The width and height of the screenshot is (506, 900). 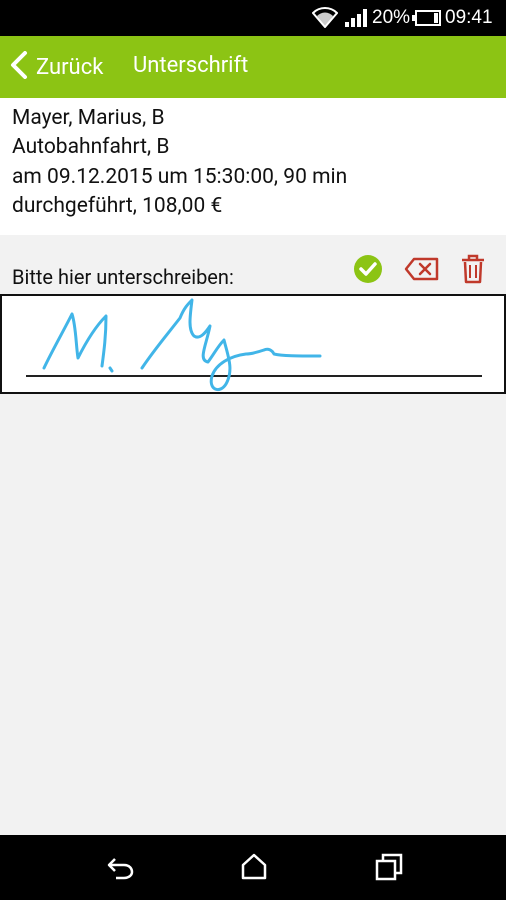 I want to click on wifi-icon, so click(x=325, y=19).